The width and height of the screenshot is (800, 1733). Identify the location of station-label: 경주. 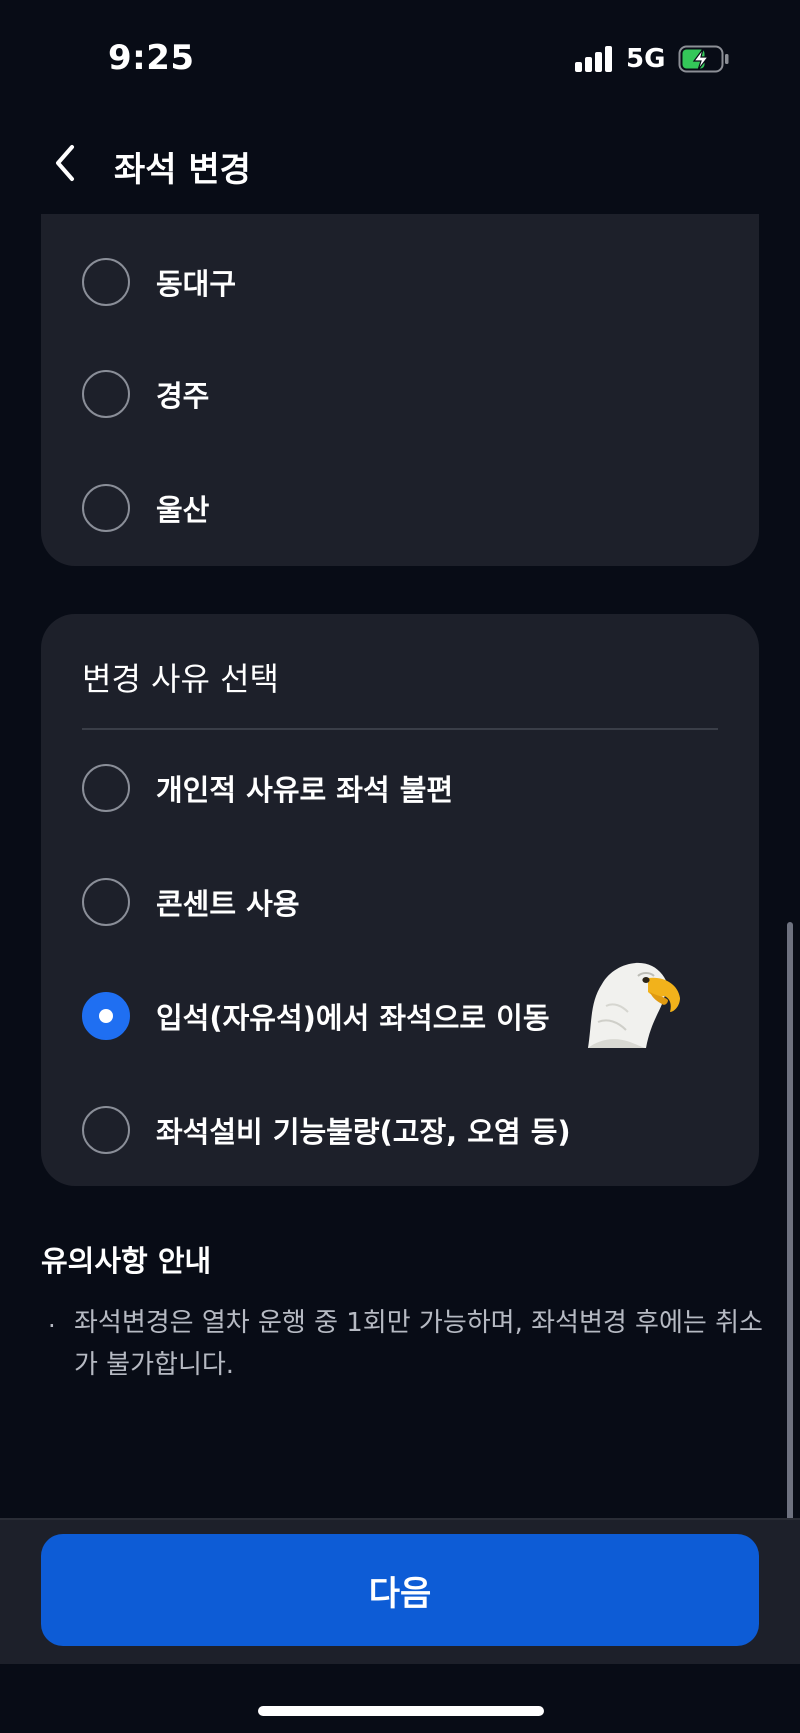
(183, 396).